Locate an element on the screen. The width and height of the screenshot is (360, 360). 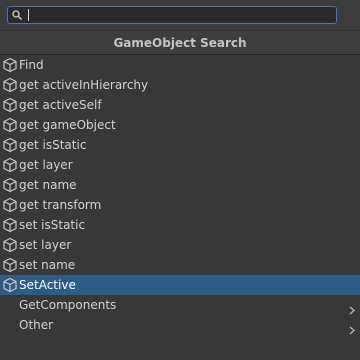
group-label: GetComponents is located at coordinates (68, 305).